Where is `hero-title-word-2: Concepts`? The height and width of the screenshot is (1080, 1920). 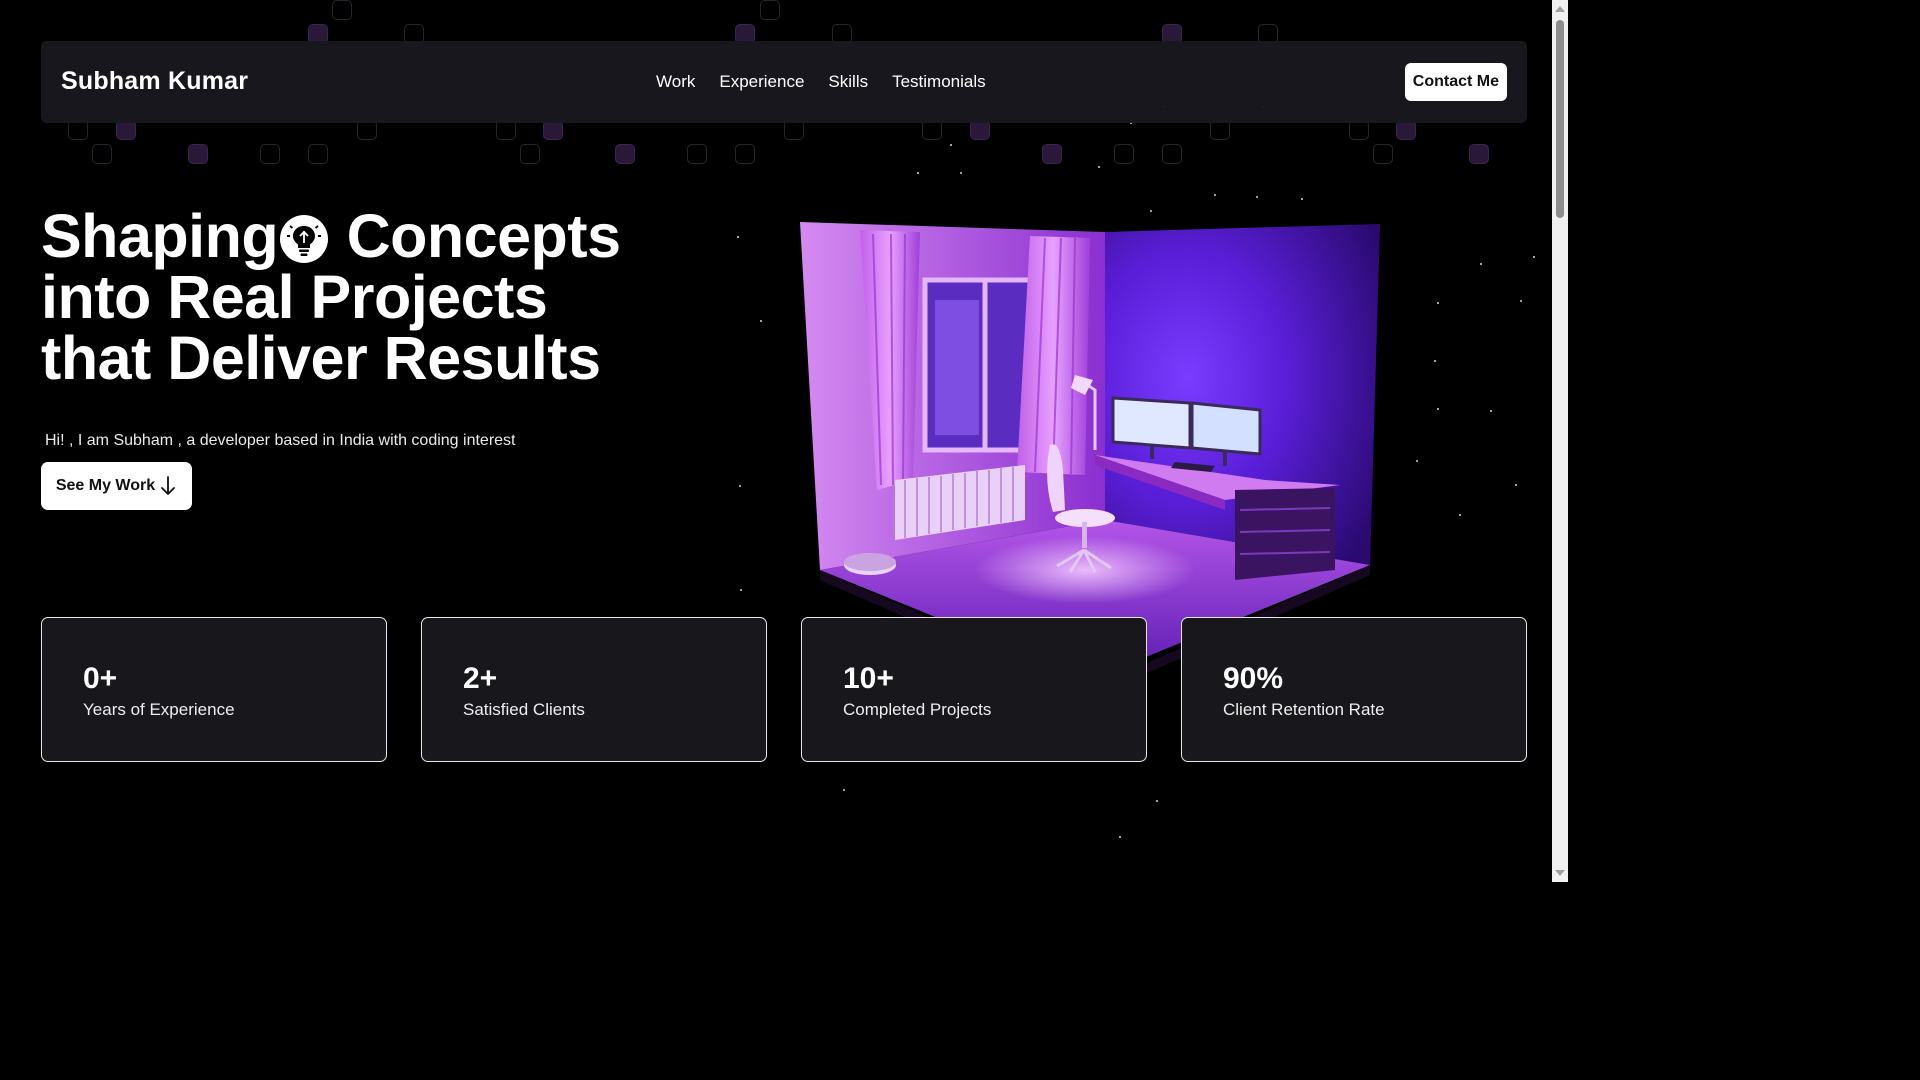
hero-title-word-2: Concepts is located at coordinates (483, 236).